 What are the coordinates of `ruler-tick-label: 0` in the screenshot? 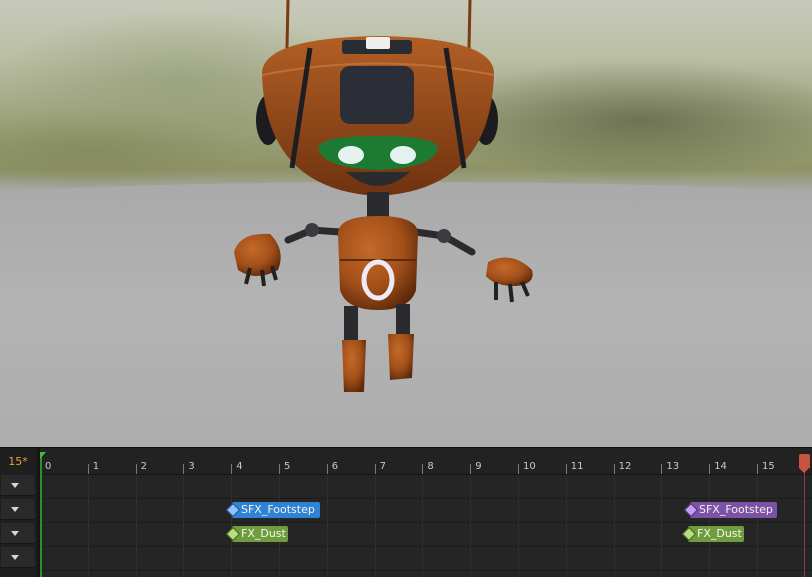 It's located at (48, 466).